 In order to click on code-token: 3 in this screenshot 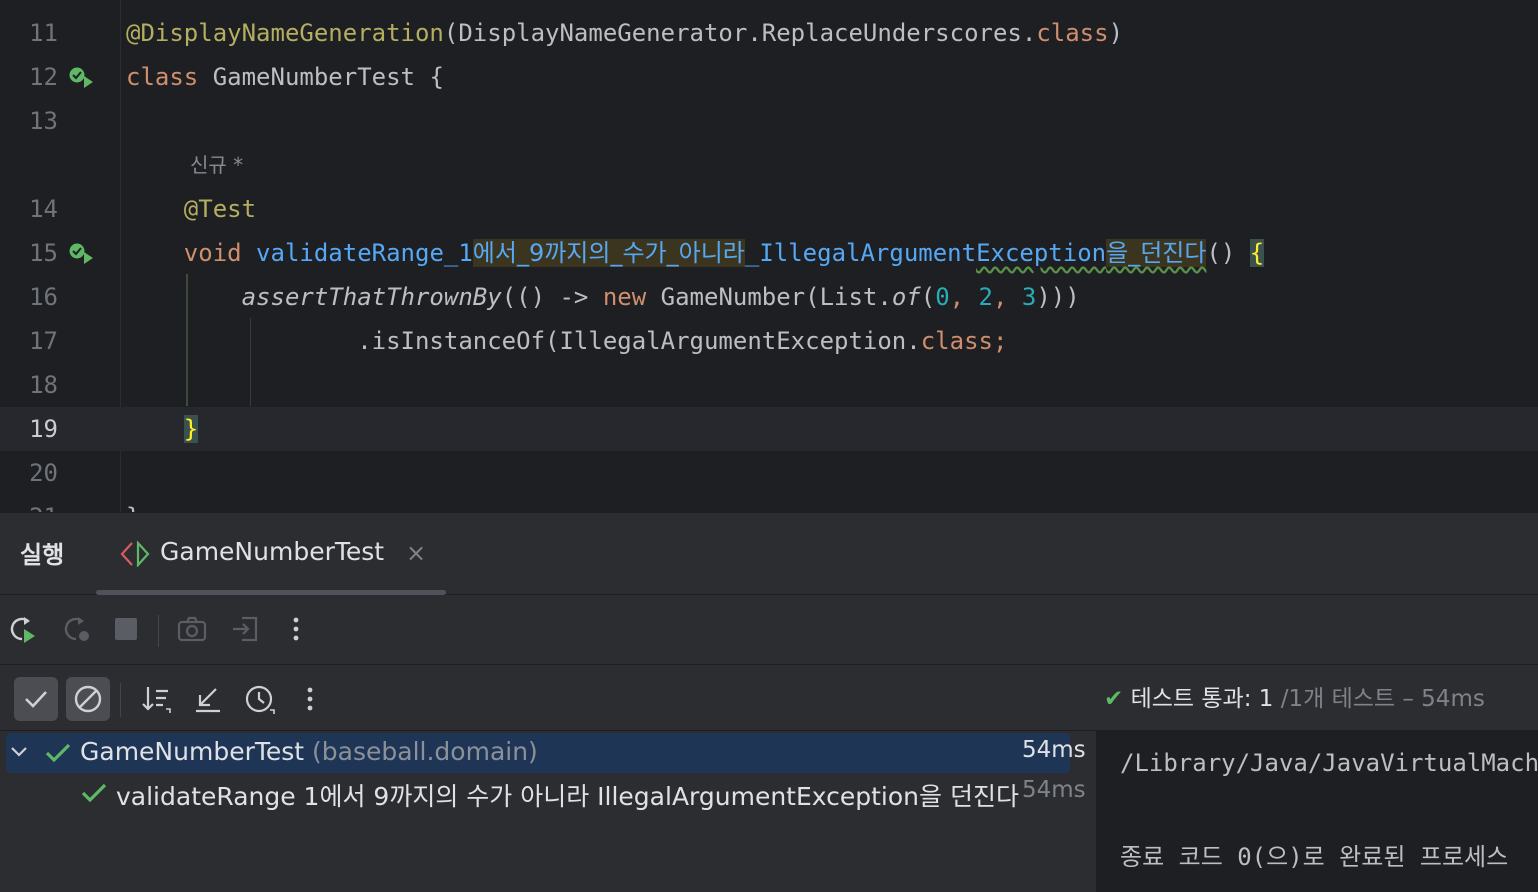, I will do `click(1029, 297)`.